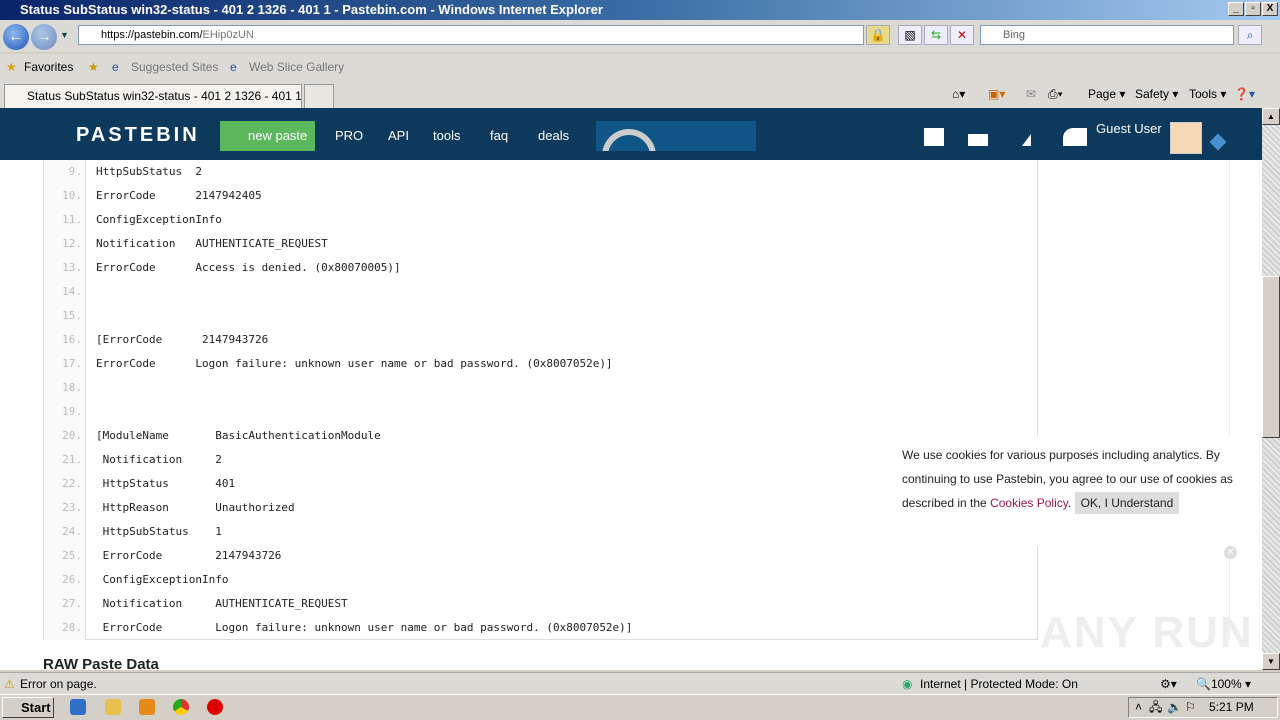 This screenshot has height=720, width=1280. I want to click on code-line: 23. HttpReason Unauthorized, so click(541, 508).